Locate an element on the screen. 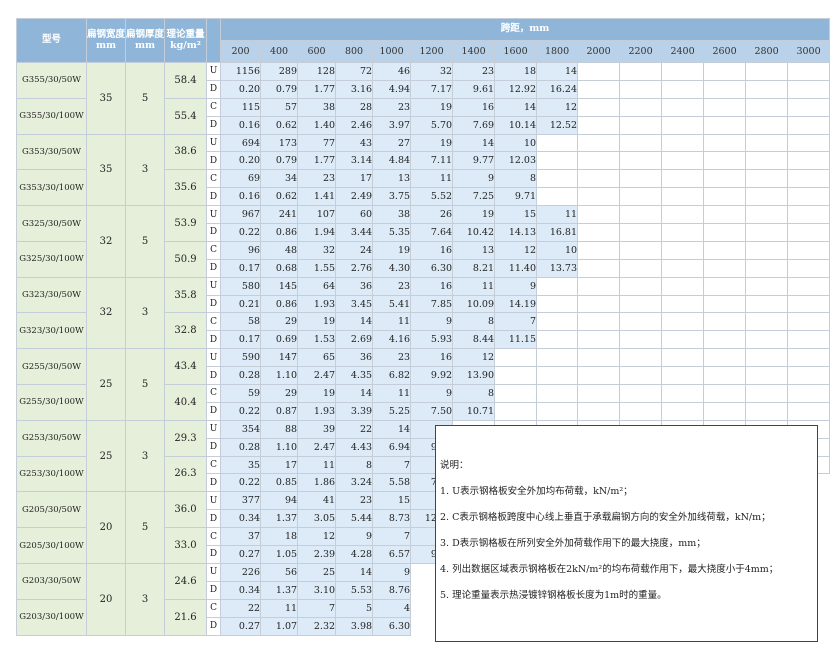 The image size is (833, 650). value-cell: 580 is located at coordinates (241, 286).